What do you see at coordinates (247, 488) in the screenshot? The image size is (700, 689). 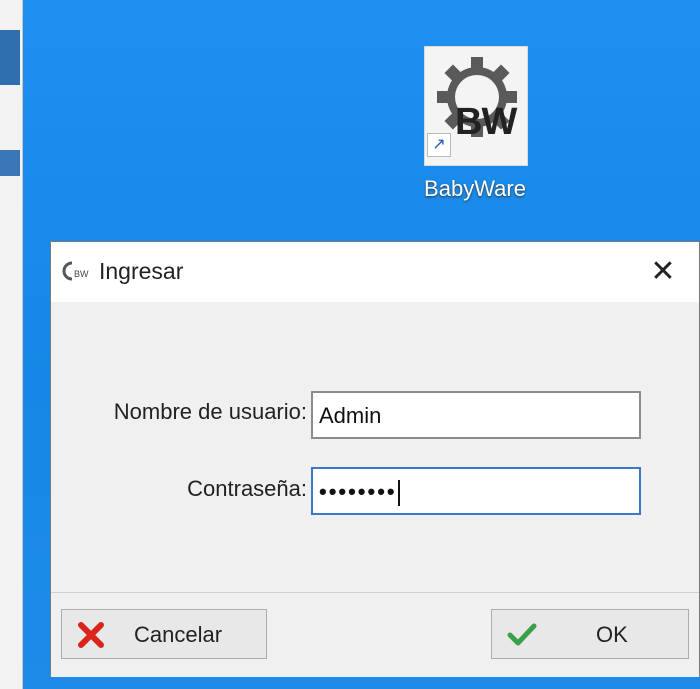 I see `password-label: Contraseña:` at bounding box center [247, 488].